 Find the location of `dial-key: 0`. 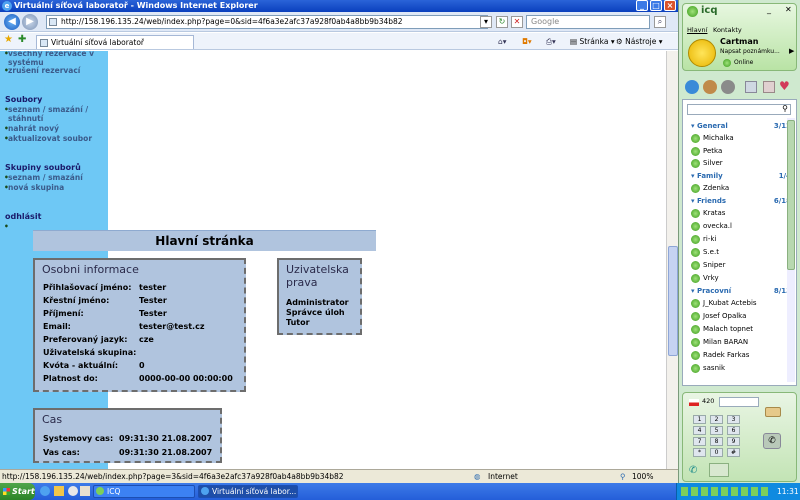

dial-key: 0 is located at coordinates (716, 452).